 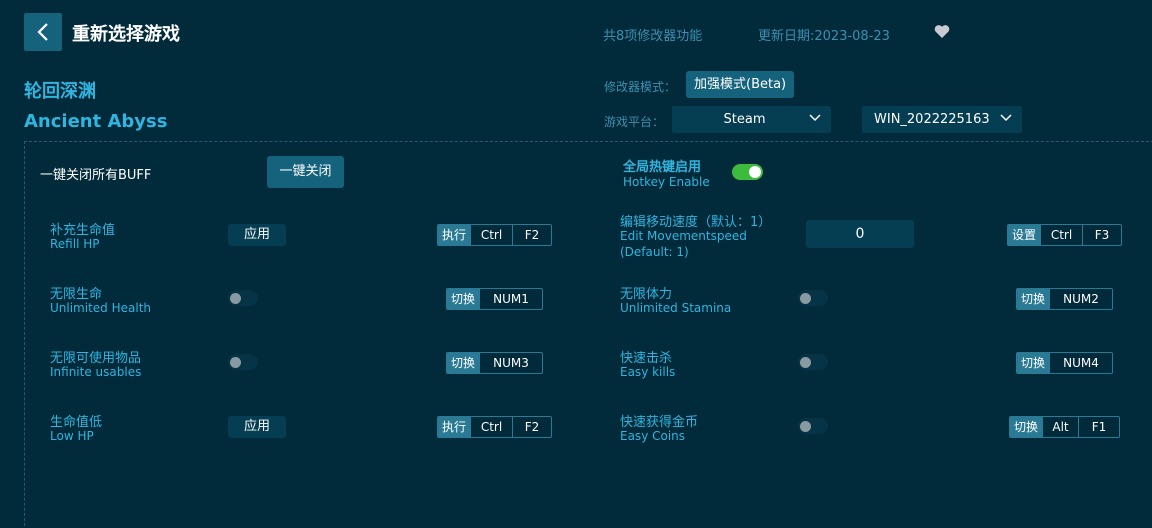 What do you see at coordinates (662, 167) in the screenshot?
I see `hotkey-label-cn: 全局热键启用` at bounding box center [662, 167].